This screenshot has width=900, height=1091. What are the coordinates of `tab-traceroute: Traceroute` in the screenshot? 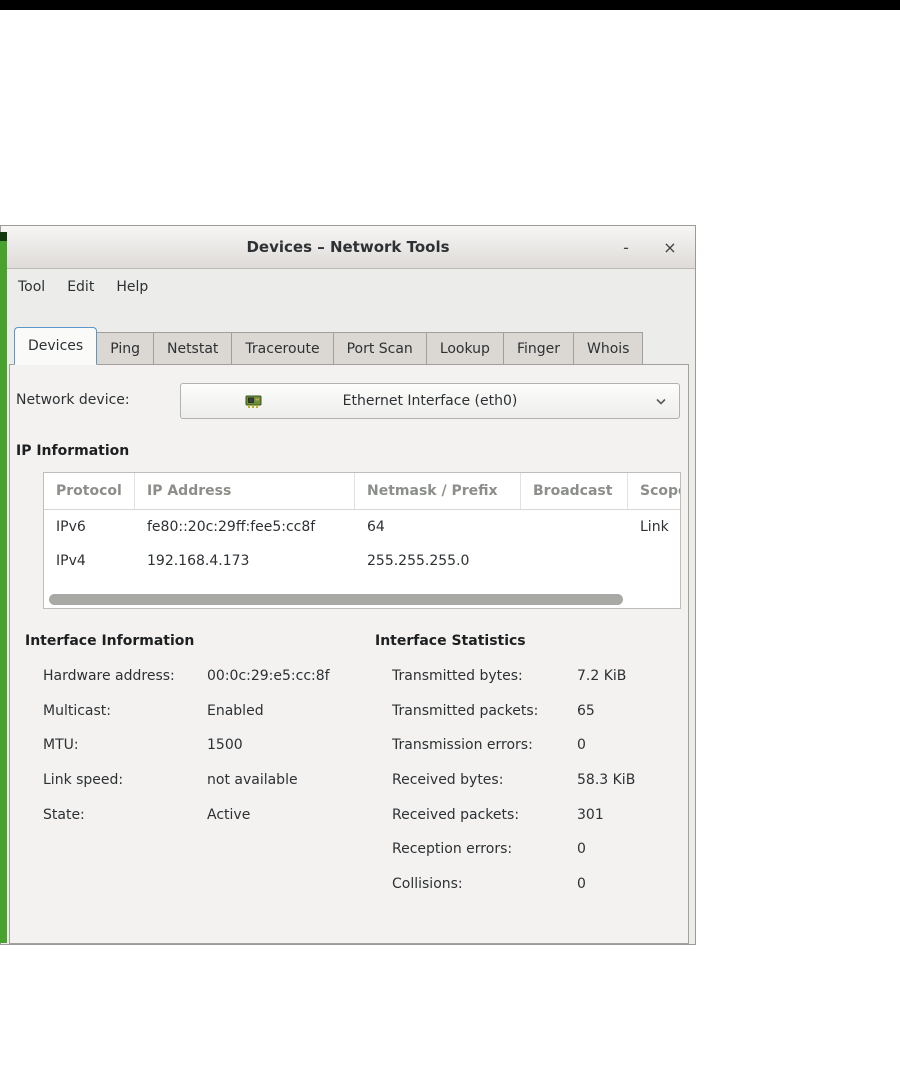 It's located at (282, 348).